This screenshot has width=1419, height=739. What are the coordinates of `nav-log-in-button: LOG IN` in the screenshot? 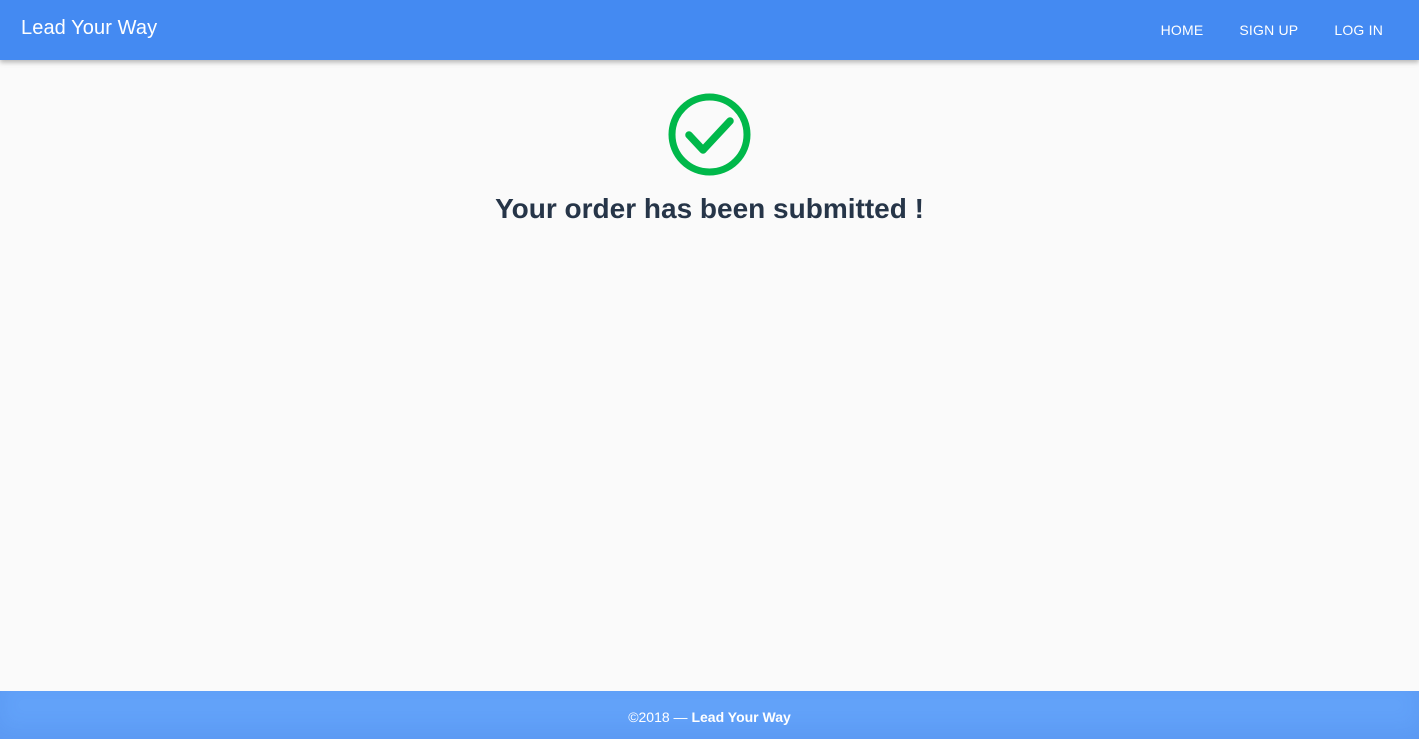 It's located at (1358, 30).